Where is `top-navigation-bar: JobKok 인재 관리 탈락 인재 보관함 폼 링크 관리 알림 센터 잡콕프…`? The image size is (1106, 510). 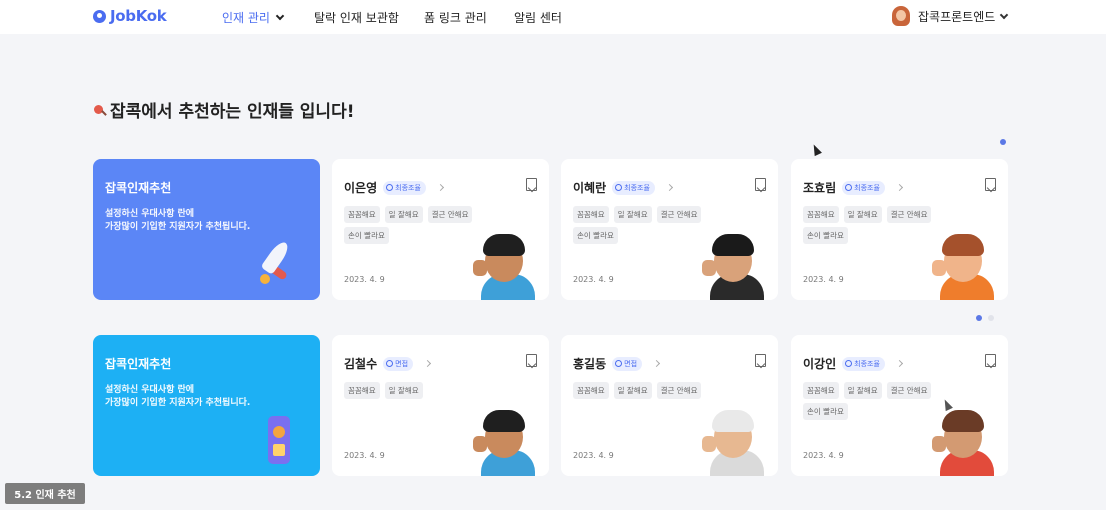
top-navigation-bar: JobKok 인재 관리 탈락 인재 보관함 폼 링크 관리 알림 센터 잡콕프… is located at coordinates (553, 17).